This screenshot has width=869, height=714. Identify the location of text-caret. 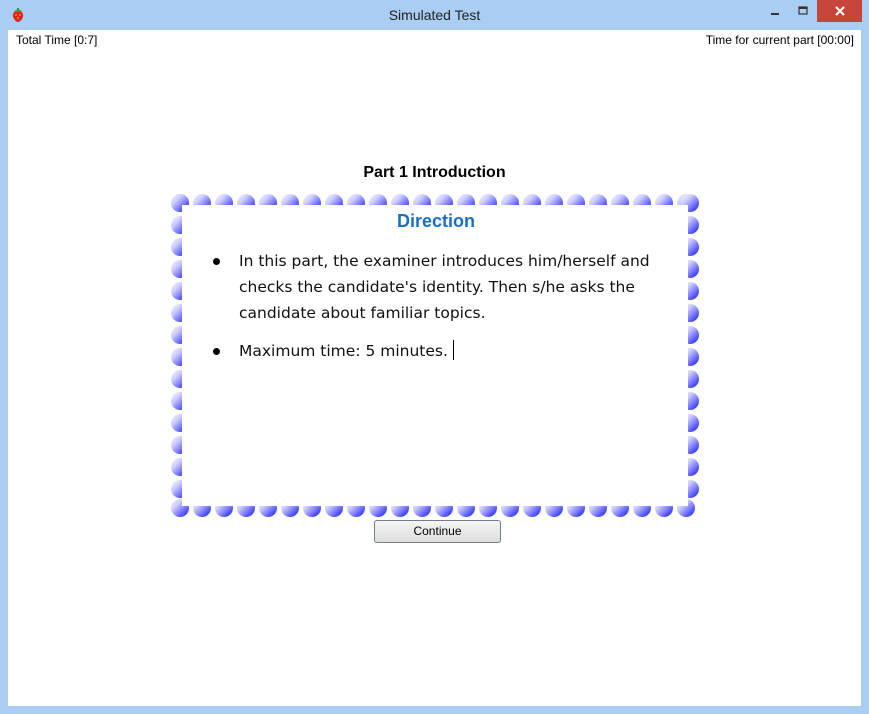
(453, 350).